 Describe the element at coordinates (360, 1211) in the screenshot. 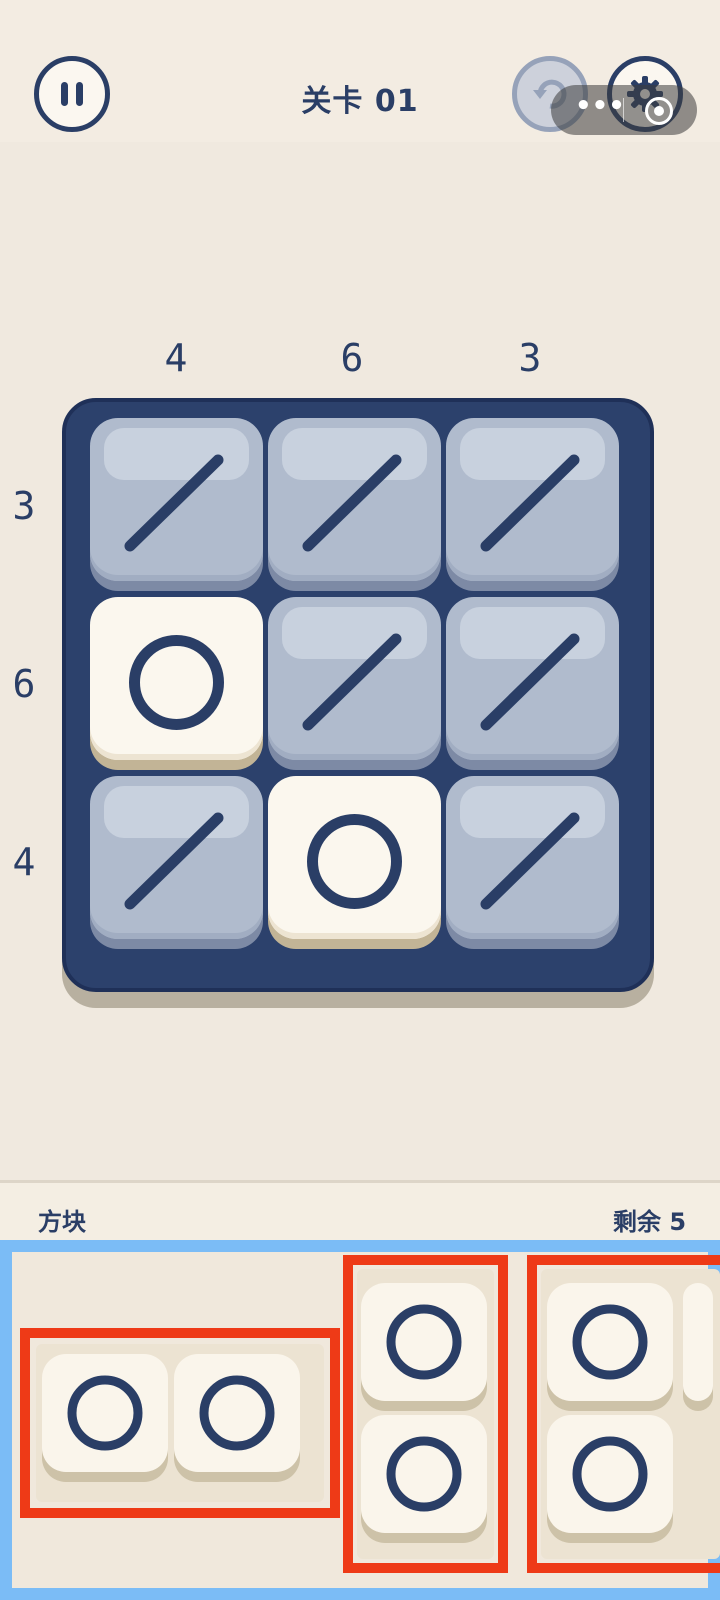

I see `piece-tray-header` at that location.